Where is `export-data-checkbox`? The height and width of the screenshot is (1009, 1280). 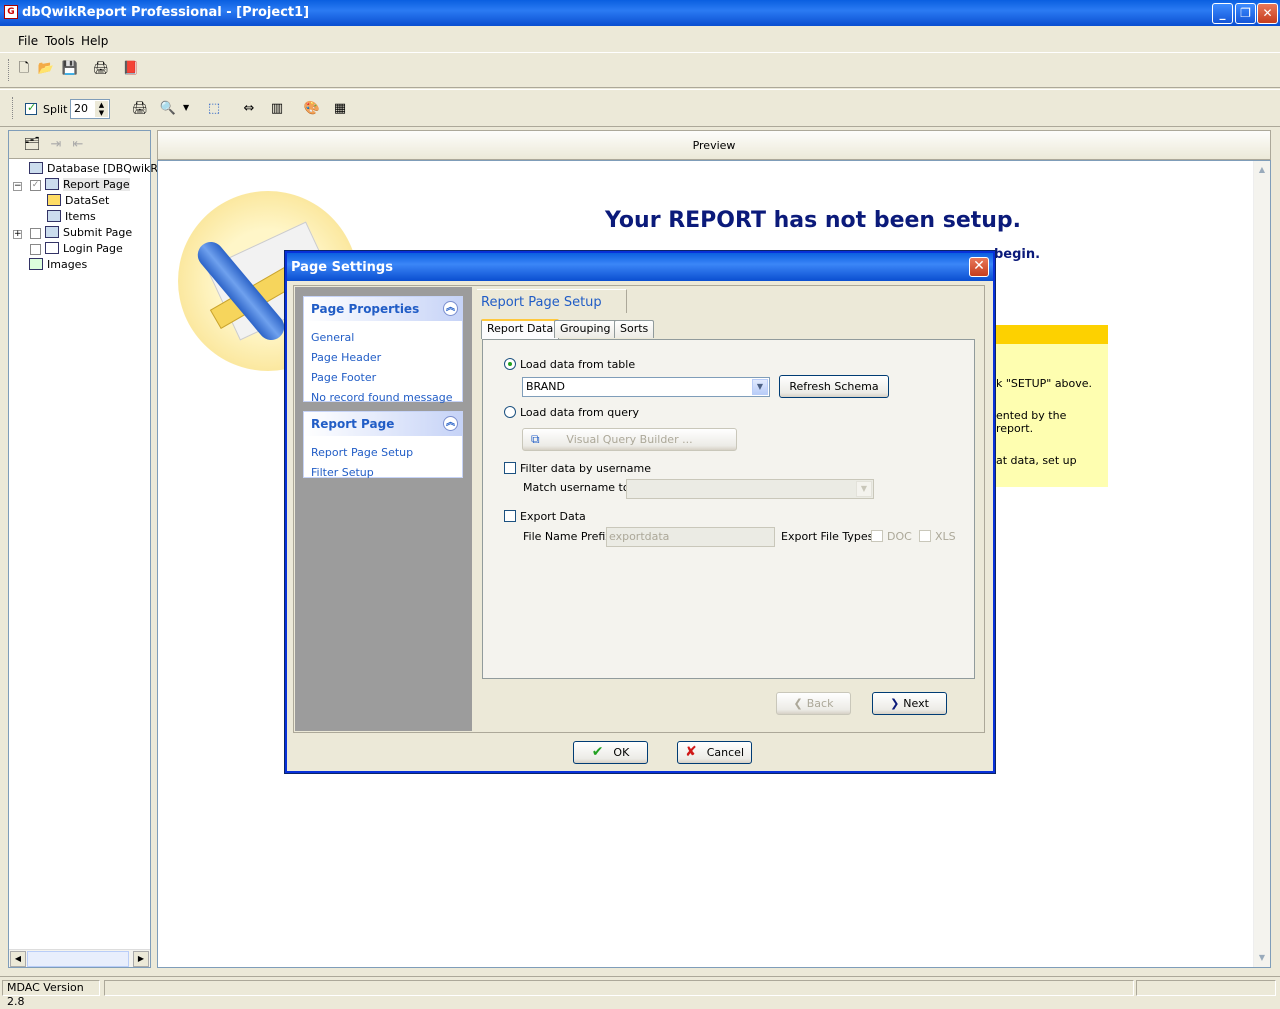
export-data-checkbox is located at coordinates (510, 516).